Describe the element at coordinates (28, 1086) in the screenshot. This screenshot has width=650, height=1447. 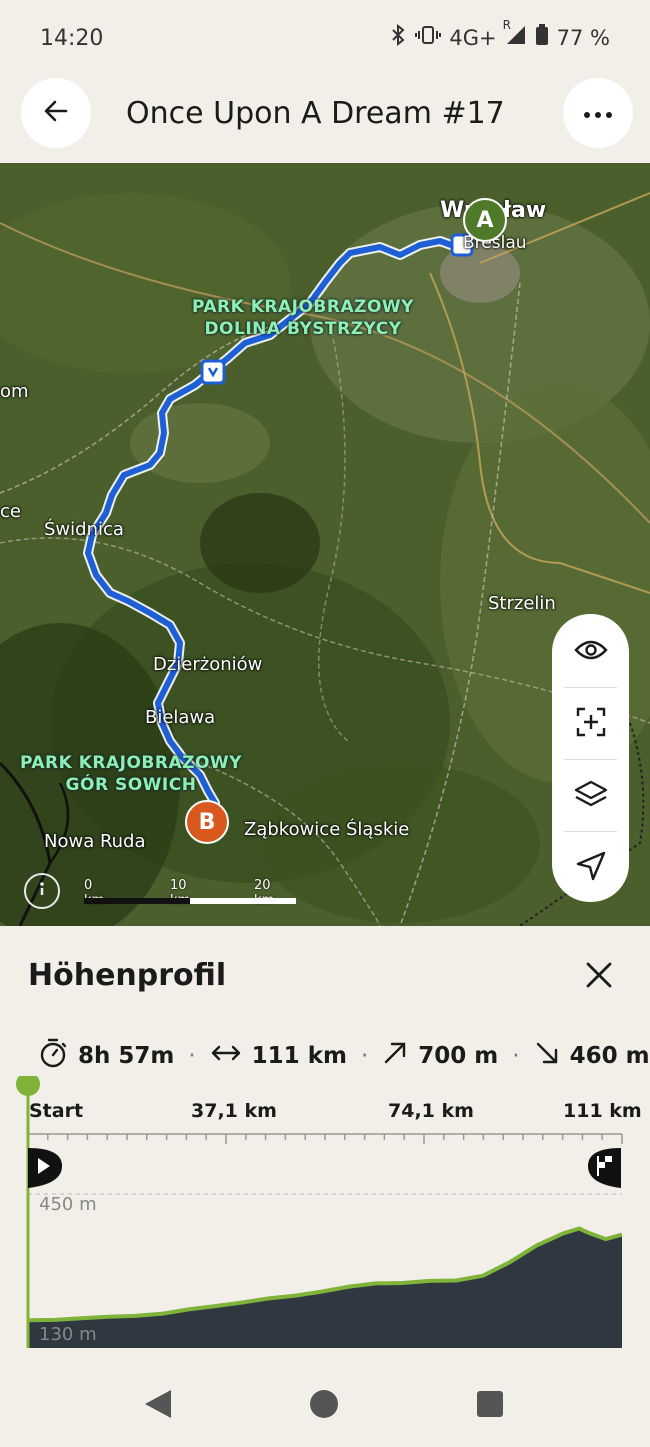
I see `position-cursor-handle` at that location.